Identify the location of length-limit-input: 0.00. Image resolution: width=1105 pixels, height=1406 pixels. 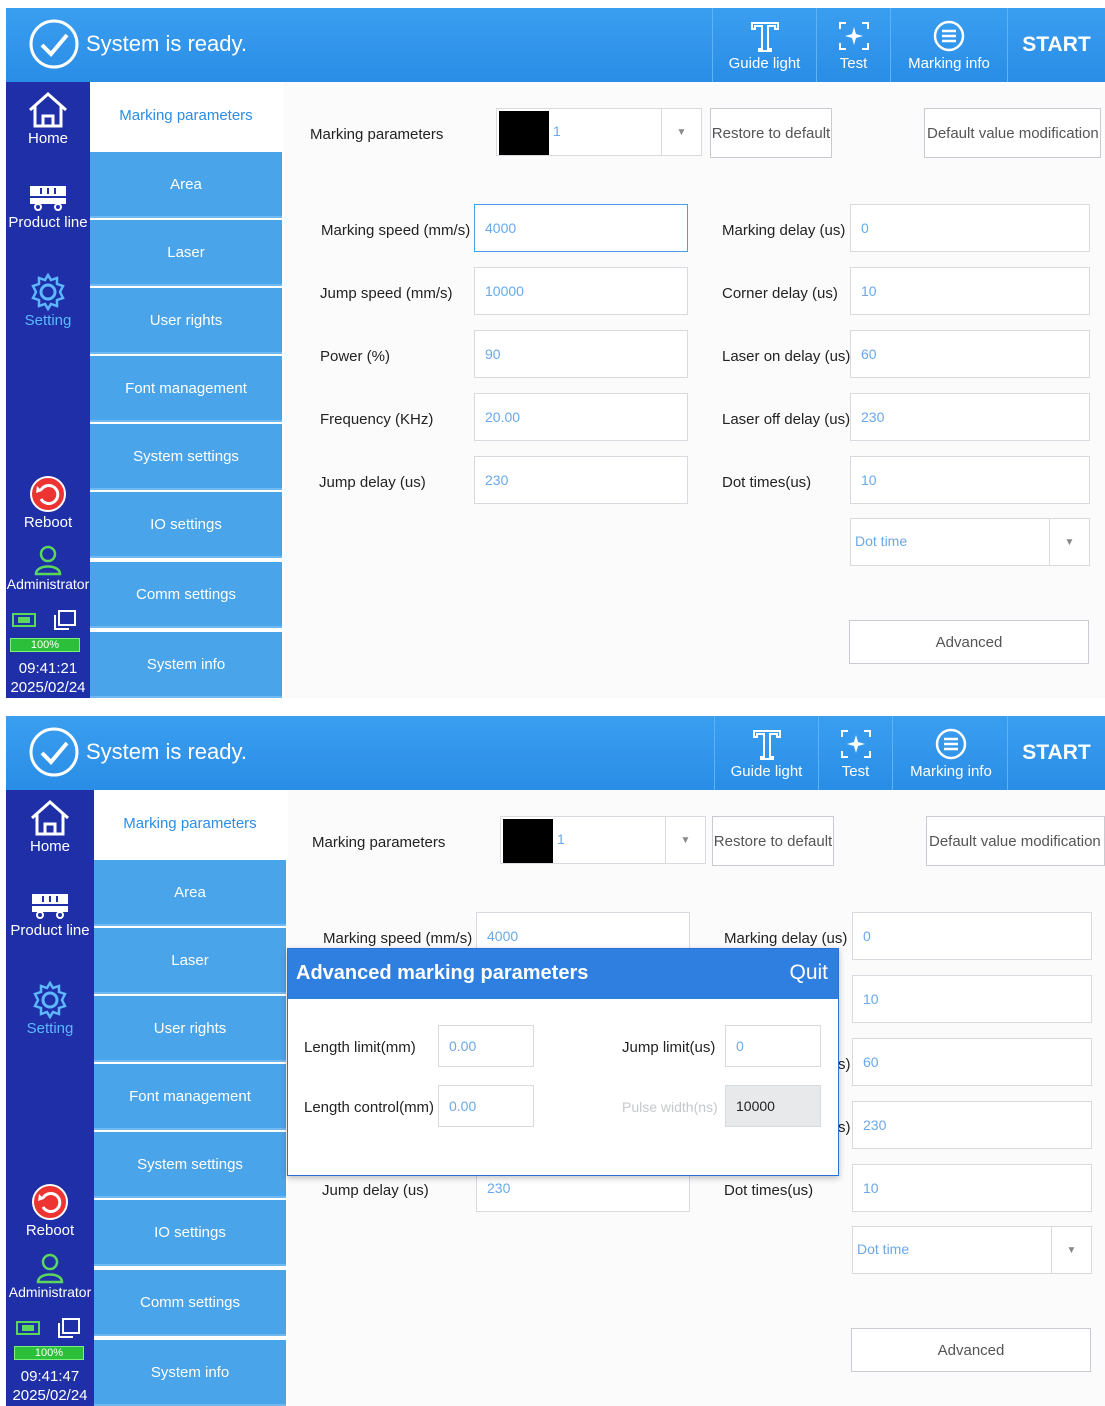
(486, 1046).